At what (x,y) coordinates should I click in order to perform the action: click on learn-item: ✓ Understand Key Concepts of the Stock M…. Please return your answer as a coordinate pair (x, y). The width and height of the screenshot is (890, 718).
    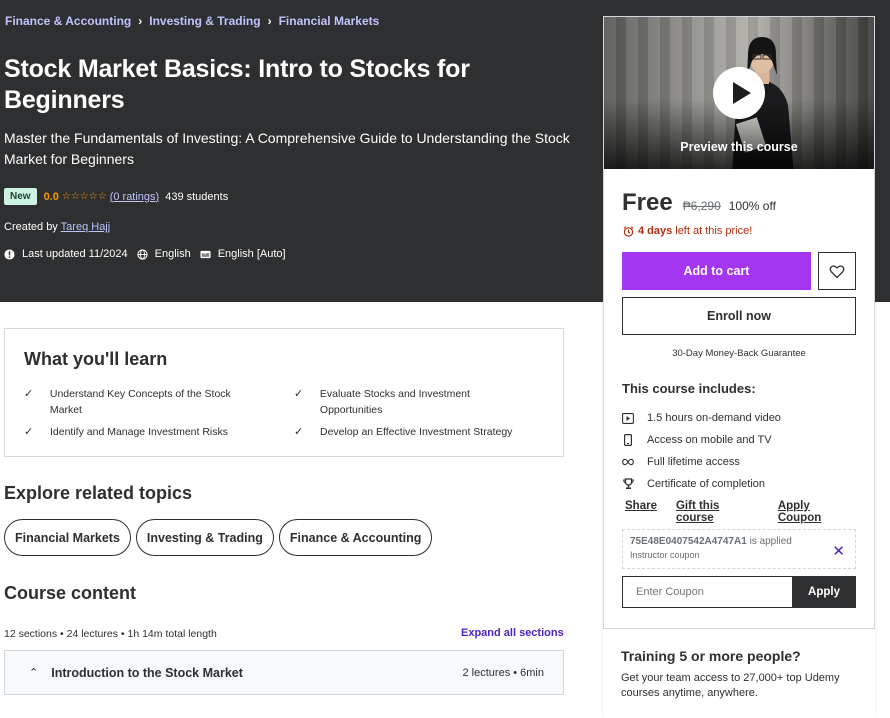
    Looking at the image, I should click on (144, 402).